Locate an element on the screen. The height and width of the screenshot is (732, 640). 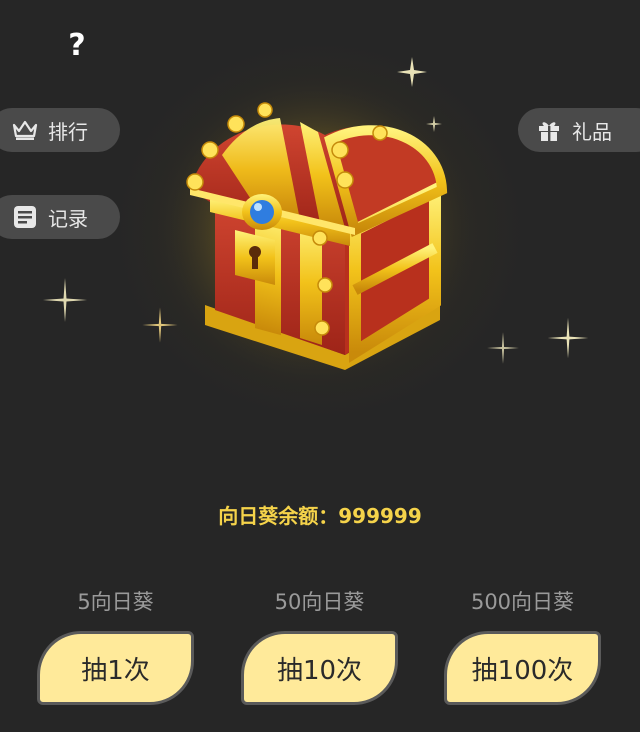
gift-button: 礼品 is located at coordinates (579, 130).